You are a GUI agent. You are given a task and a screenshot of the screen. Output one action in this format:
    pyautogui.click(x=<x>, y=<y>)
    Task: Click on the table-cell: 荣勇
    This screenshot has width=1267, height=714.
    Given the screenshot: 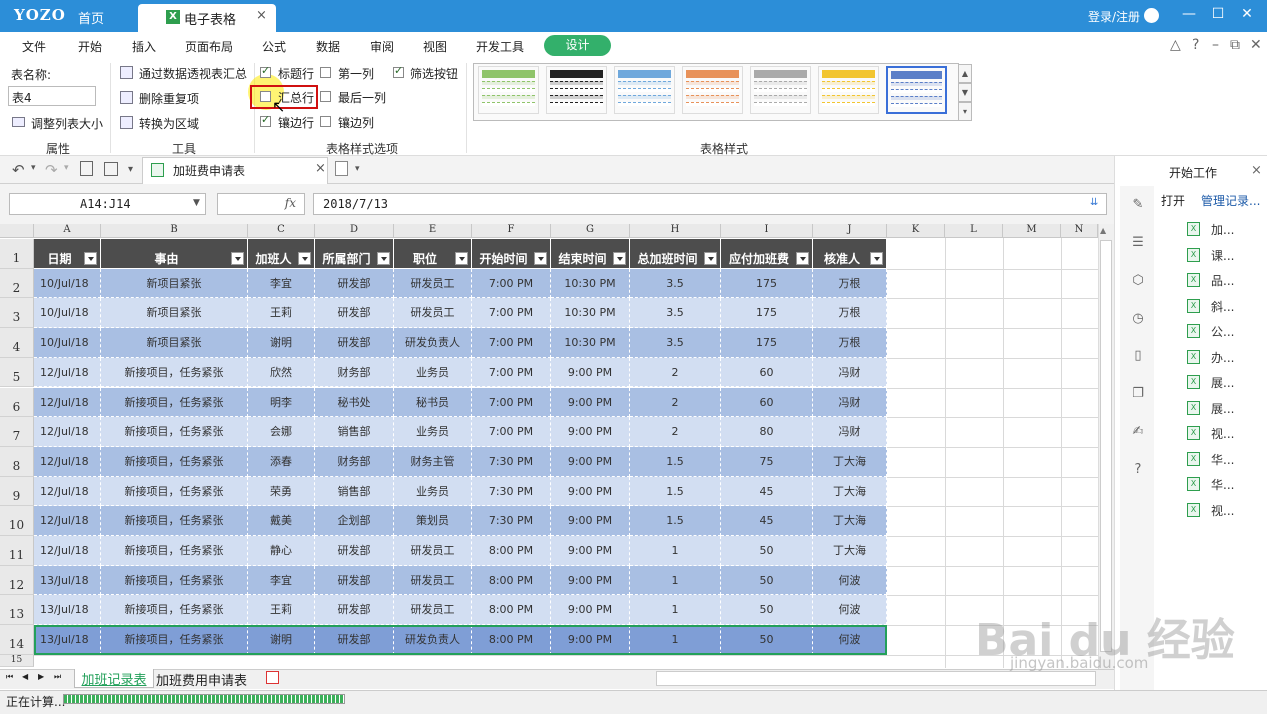 What is the action you would take?
    pyautogui.click(x=281, y=491)
    